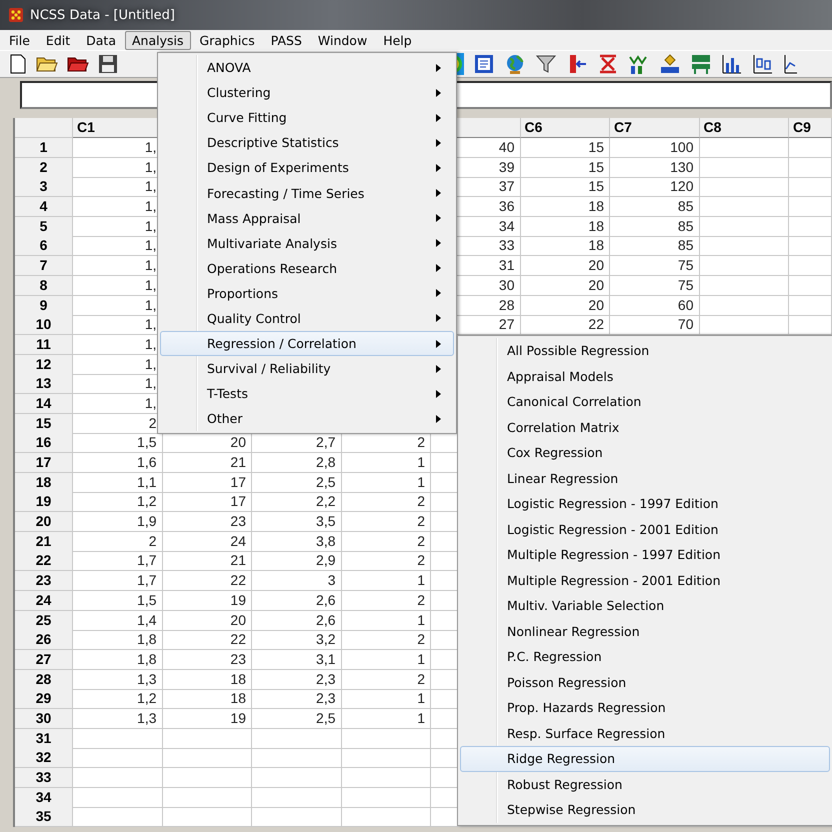 The image size is (832, 832). What do you see at coordinates (297, 522) in the screenshot?
I see `table-cell: 3,5` at bounding box center [297, 522].